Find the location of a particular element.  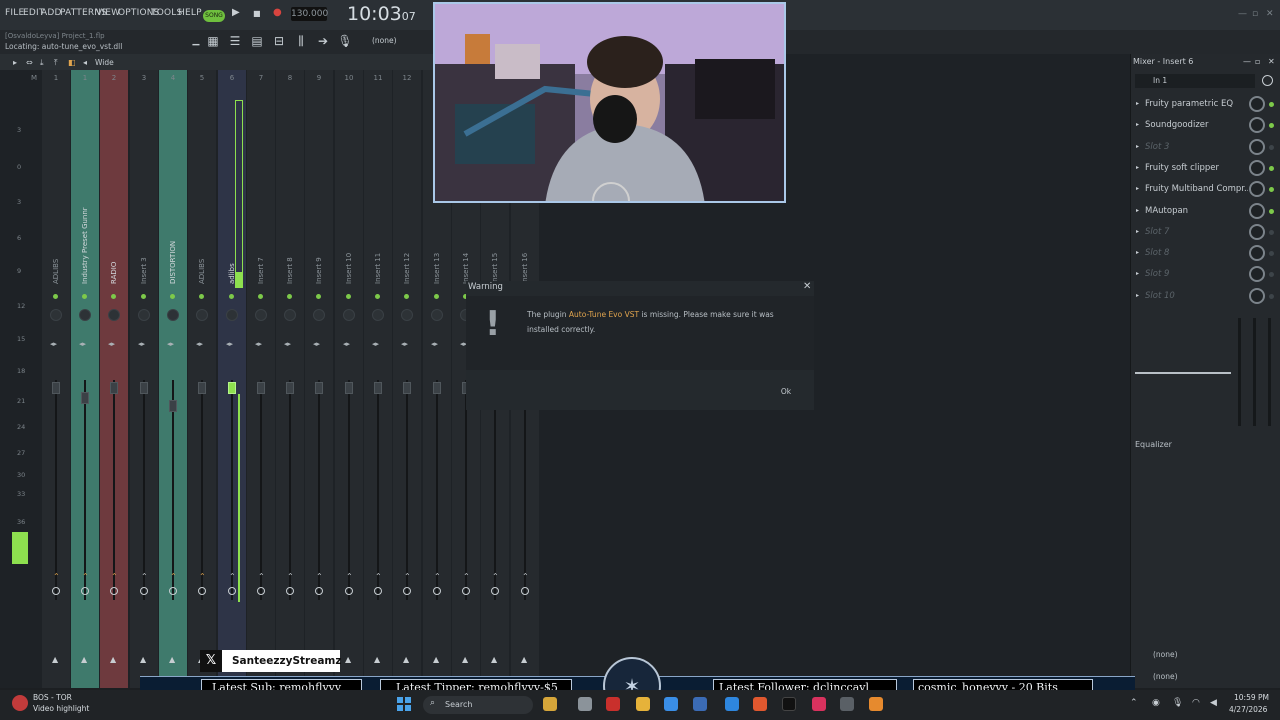

volume-icon: ◀ is located at coordinates (1213, 703).